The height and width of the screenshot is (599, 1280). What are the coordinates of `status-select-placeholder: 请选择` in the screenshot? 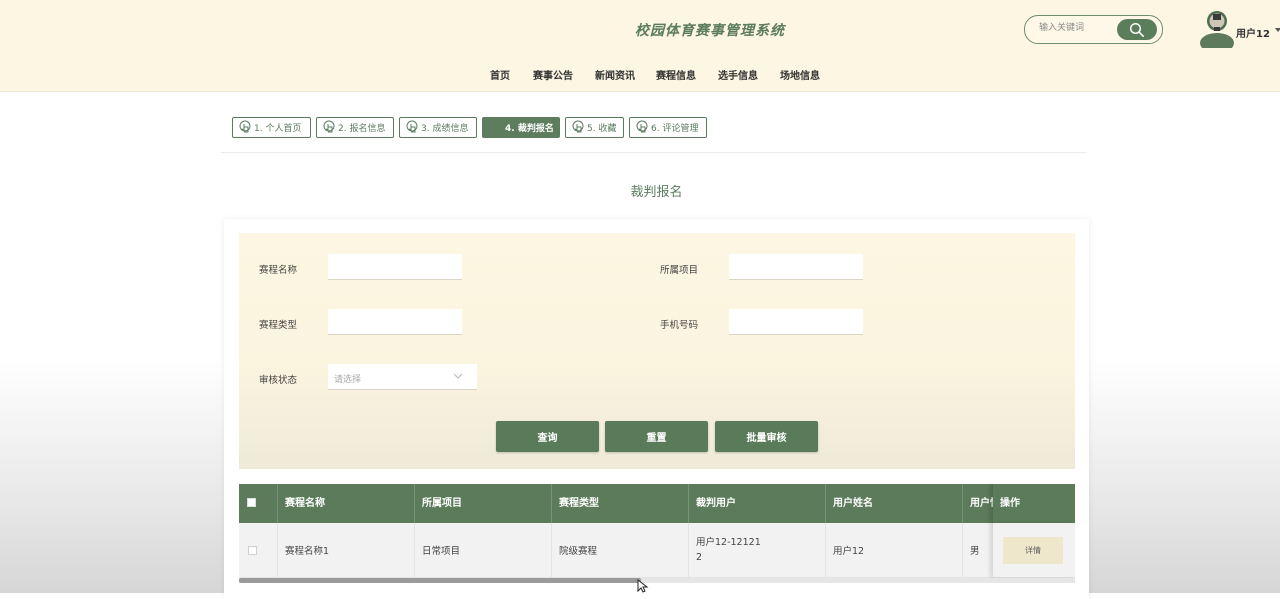 It's located at (348, 380).